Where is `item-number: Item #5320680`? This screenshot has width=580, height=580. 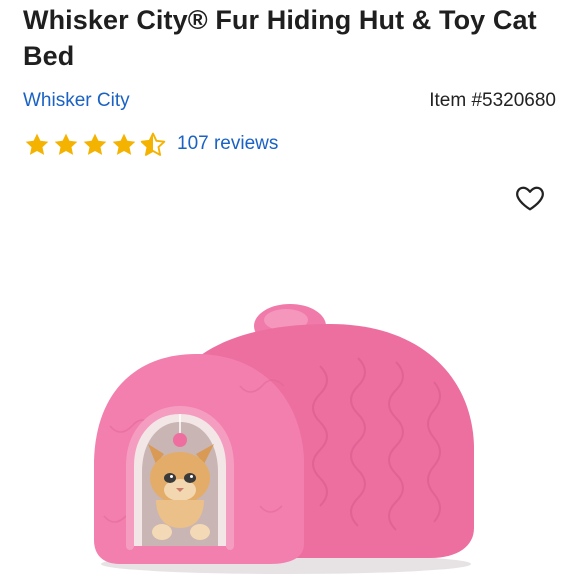
item-number: Item #5320680 is located at coordinates (492, 100).